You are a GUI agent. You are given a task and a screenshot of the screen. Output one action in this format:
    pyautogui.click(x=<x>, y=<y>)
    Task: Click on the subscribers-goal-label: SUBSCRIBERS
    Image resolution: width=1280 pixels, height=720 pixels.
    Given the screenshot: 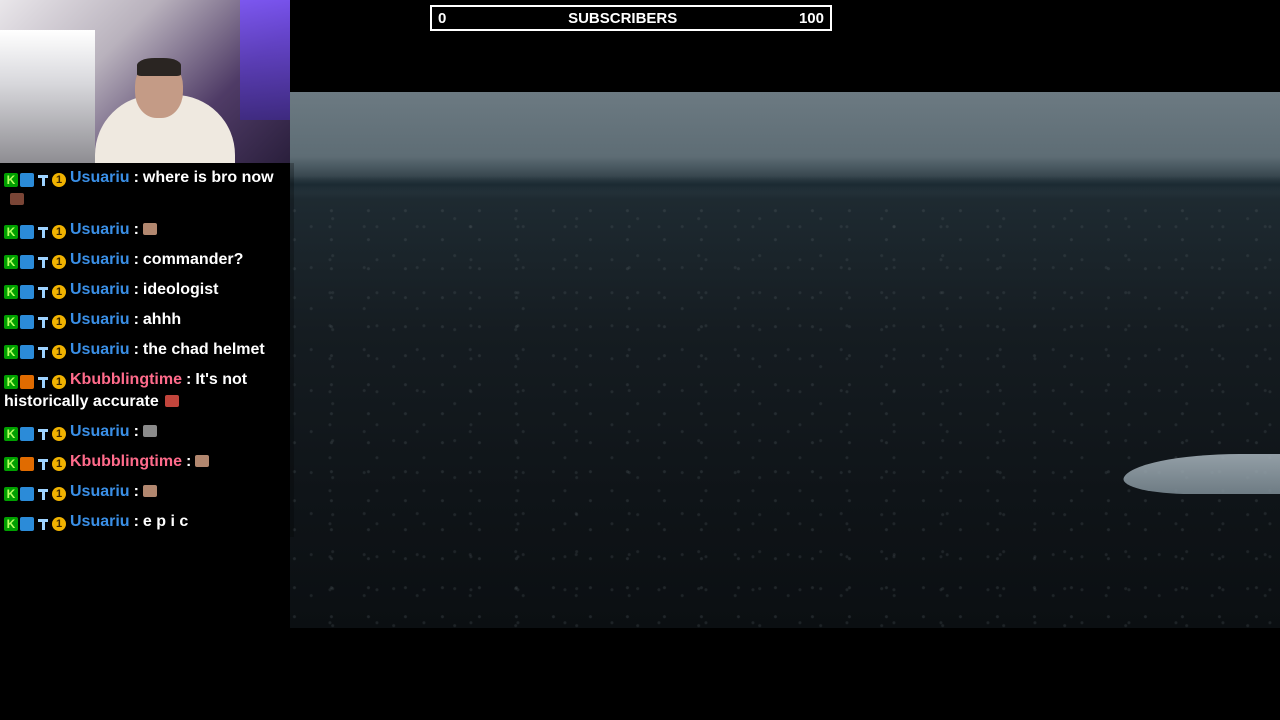 What is the action you would take?
    pyautogui.click(x=623, y=18)
    